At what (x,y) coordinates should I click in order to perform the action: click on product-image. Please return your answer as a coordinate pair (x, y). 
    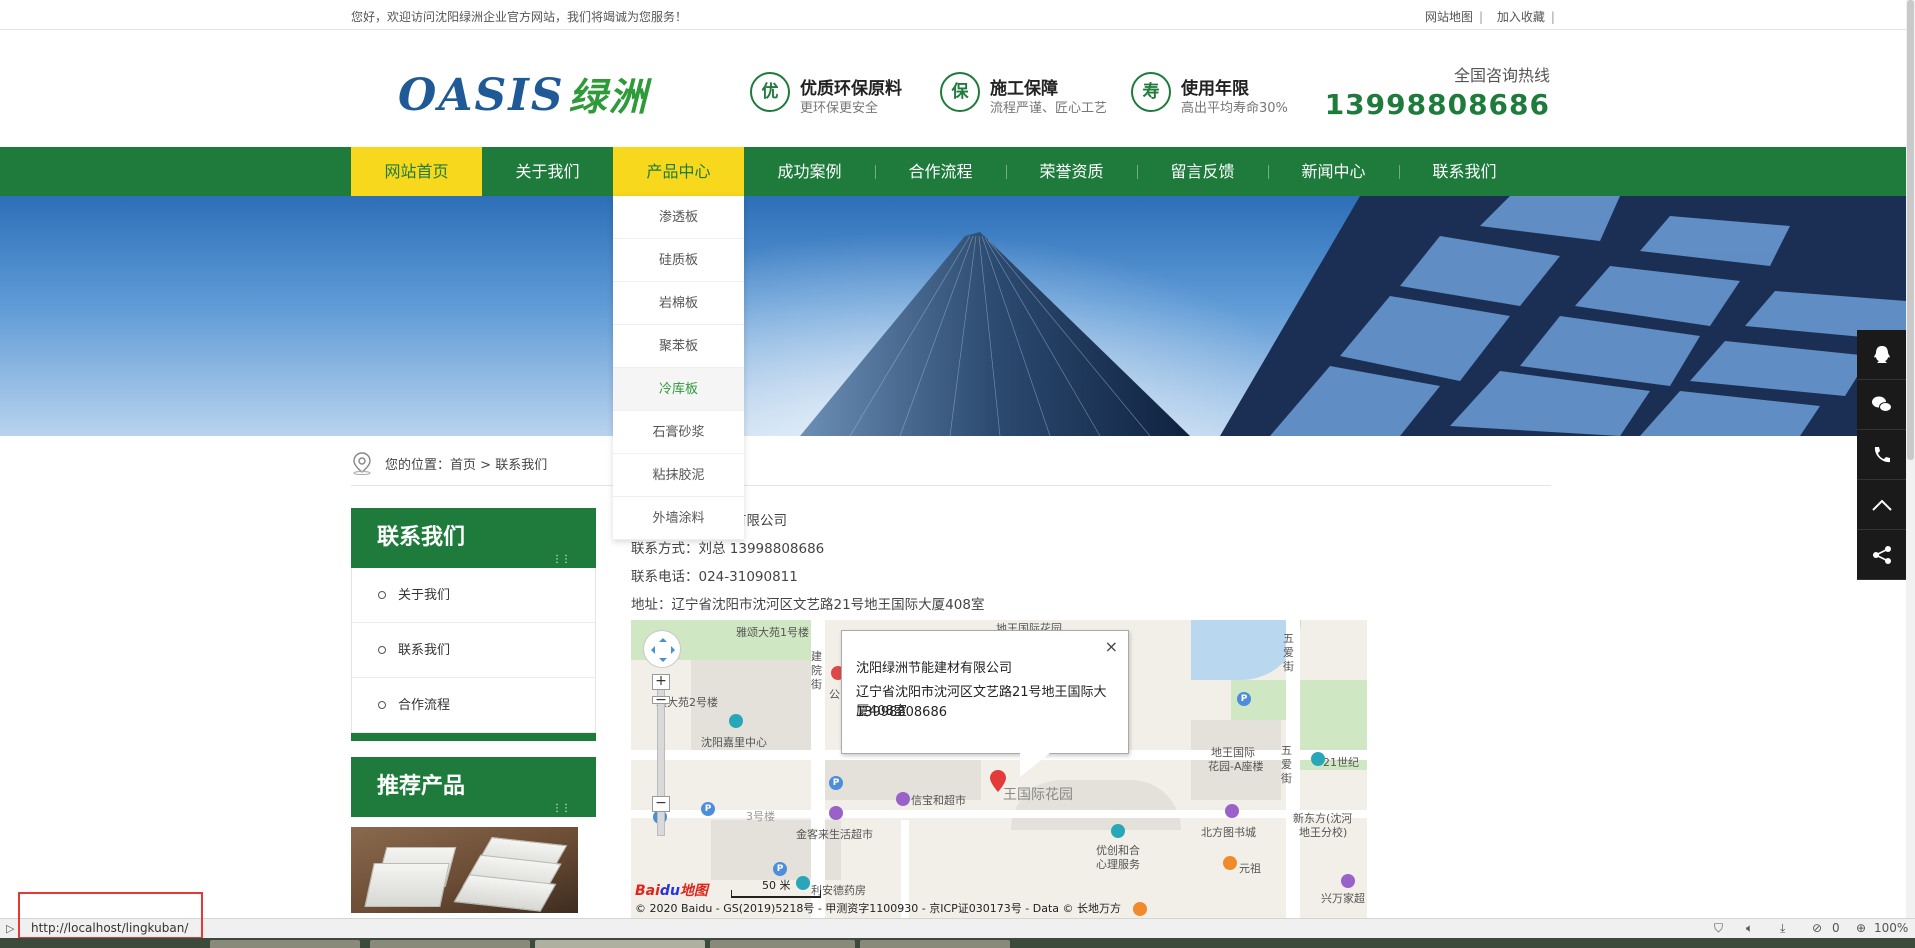
    Looking at the image, I should click on (464, 870).